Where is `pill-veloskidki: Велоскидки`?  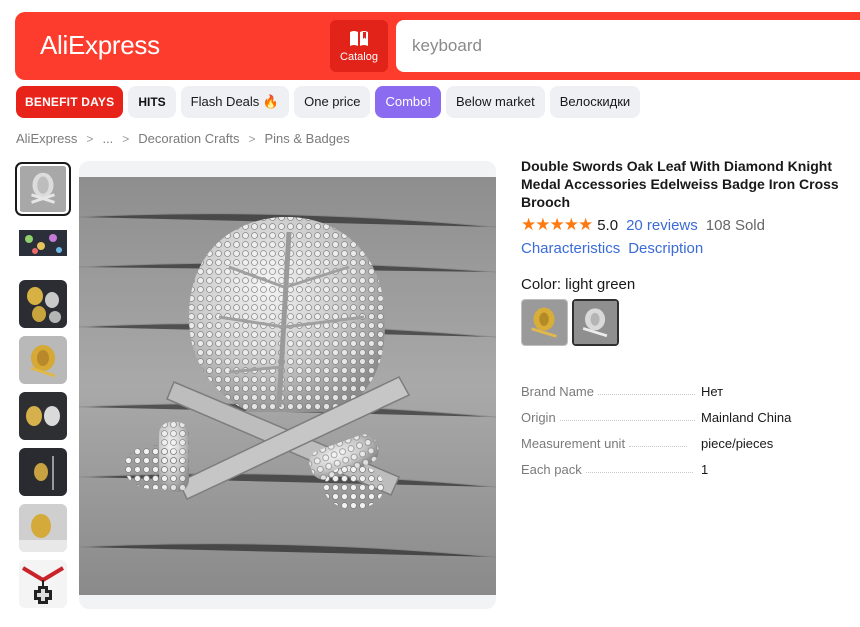
pill-veloskidki: Велоскидки is located at coordinates (595, 102).